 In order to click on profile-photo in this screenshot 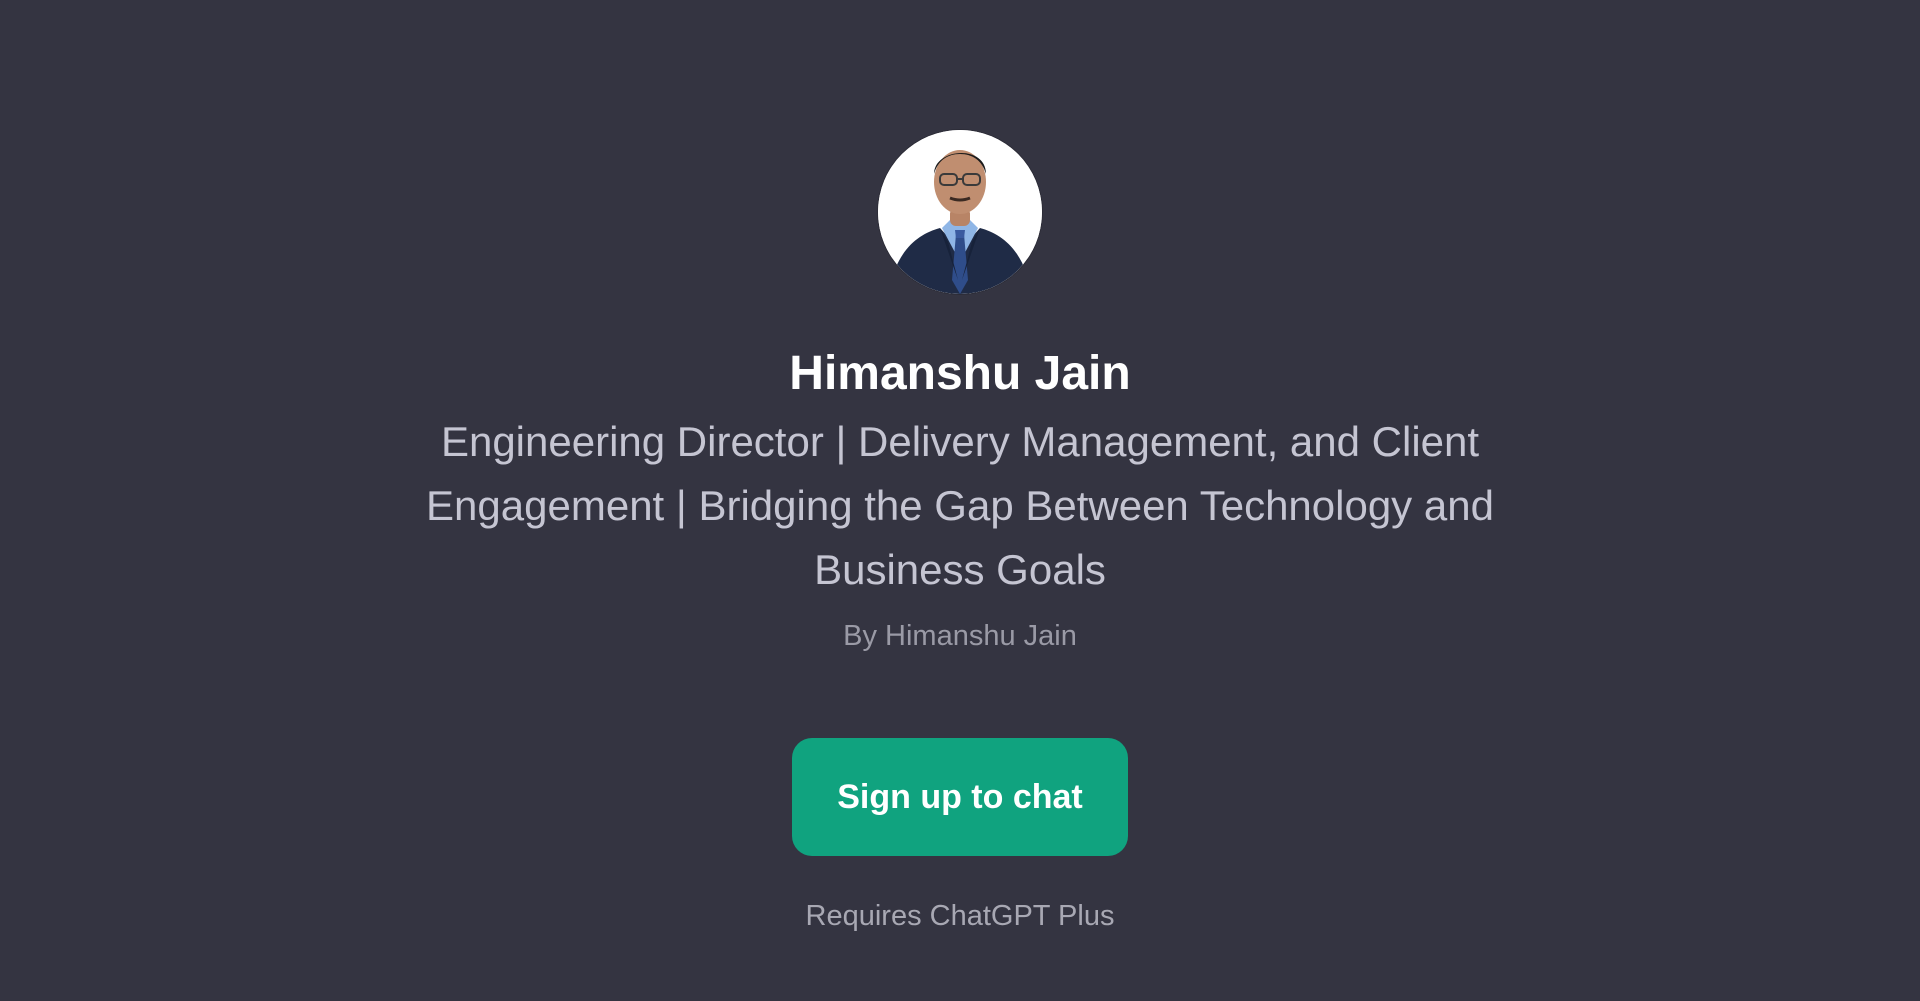, I will do `click(960, 212)`.